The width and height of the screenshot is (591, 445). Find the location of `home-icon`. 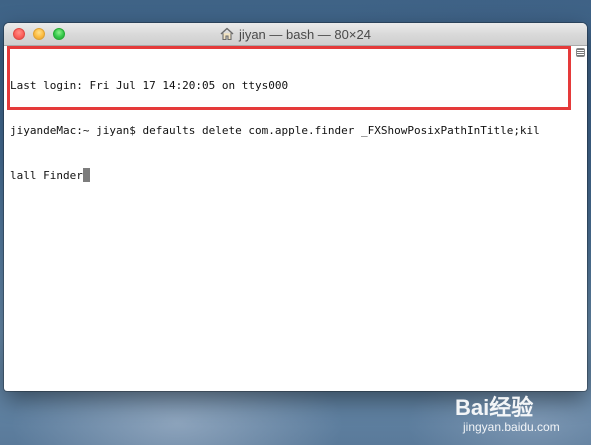

home-icon is located at coordinates (227, 34).